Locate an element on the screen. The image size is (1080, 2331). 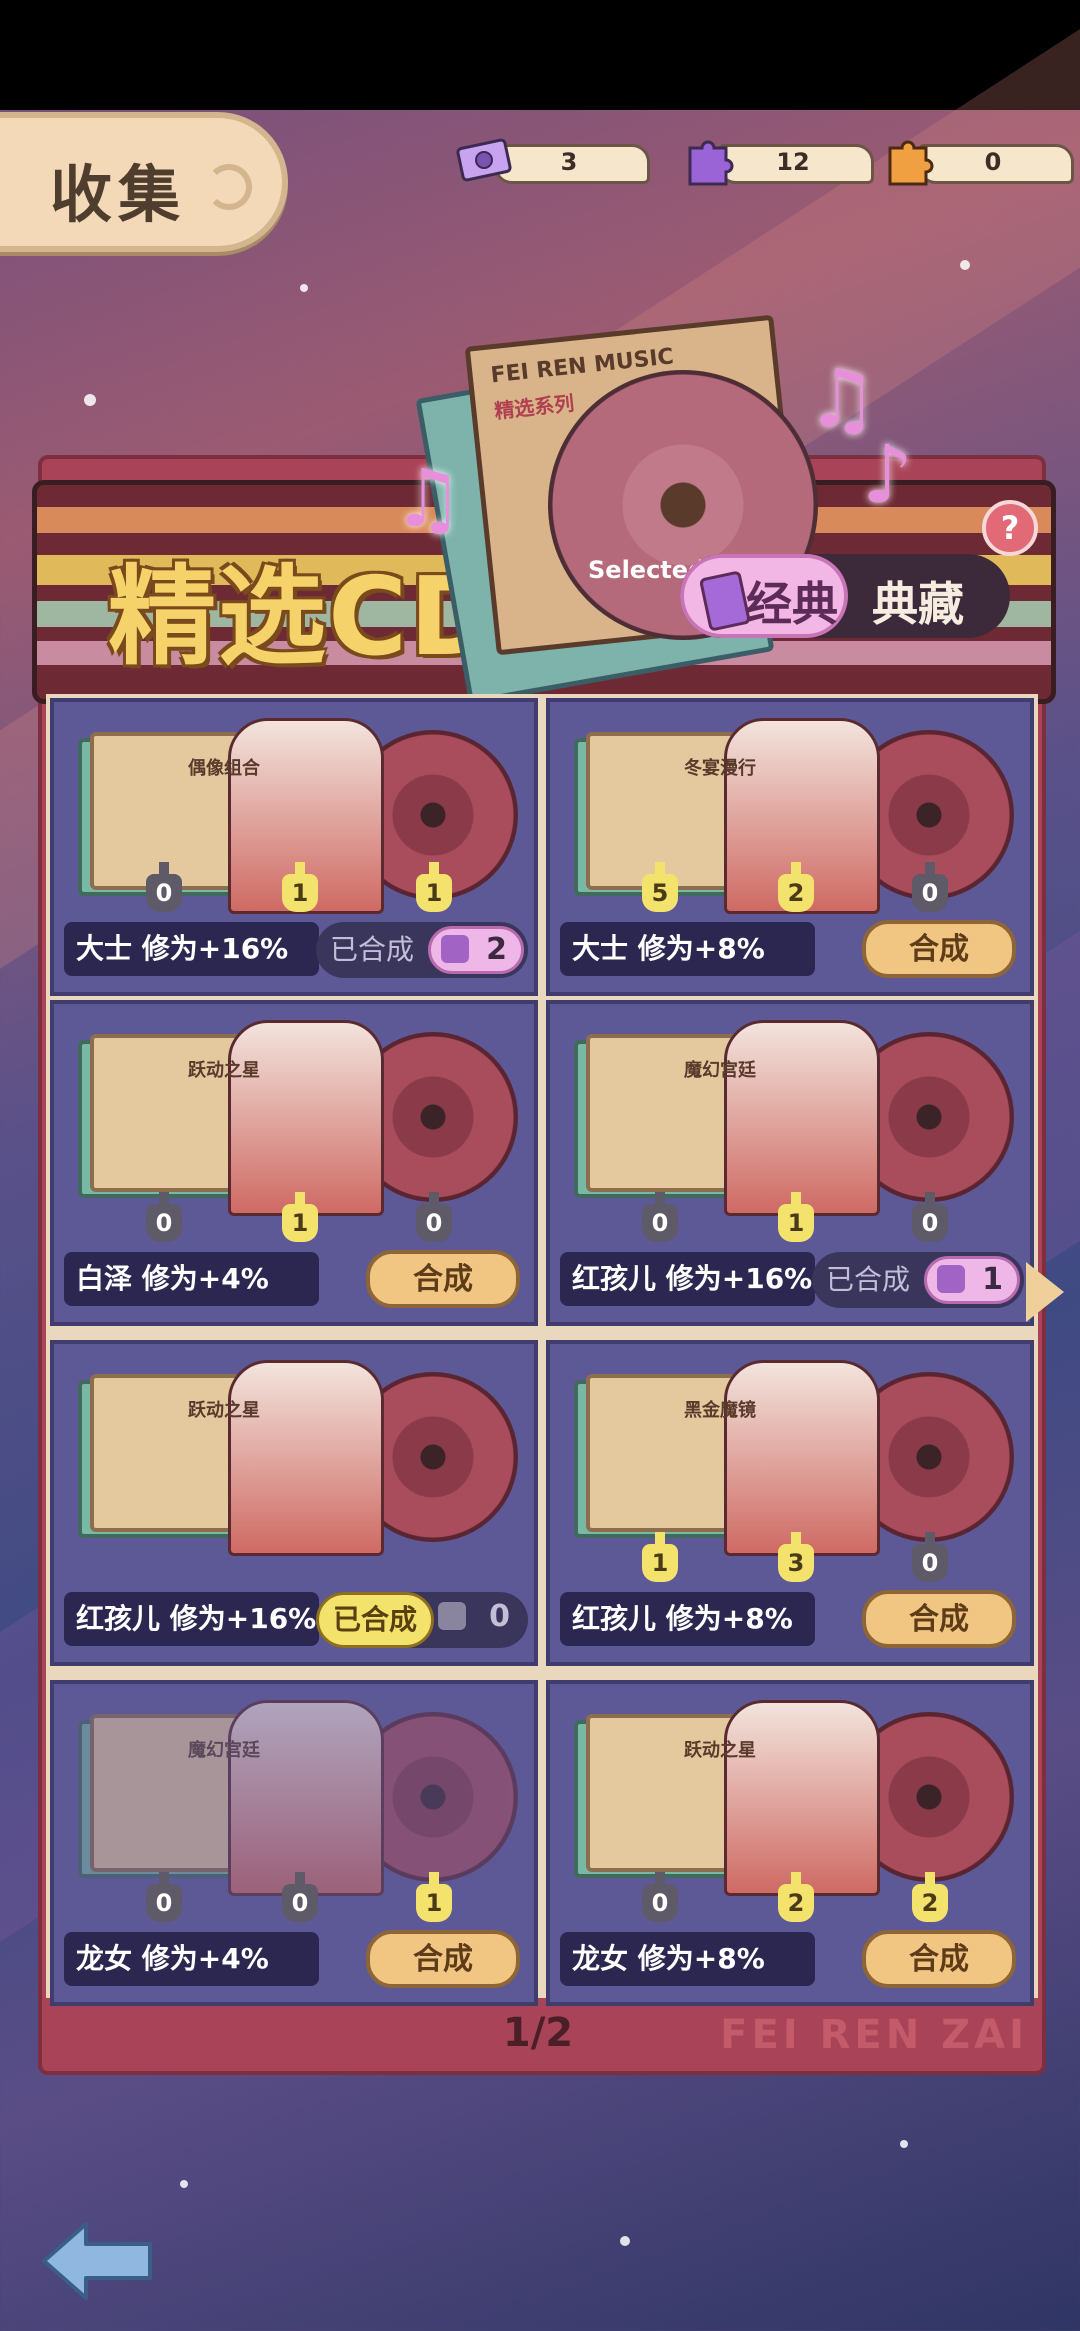
cd-title: 偶像组合 is located at coordinates (224, 768).